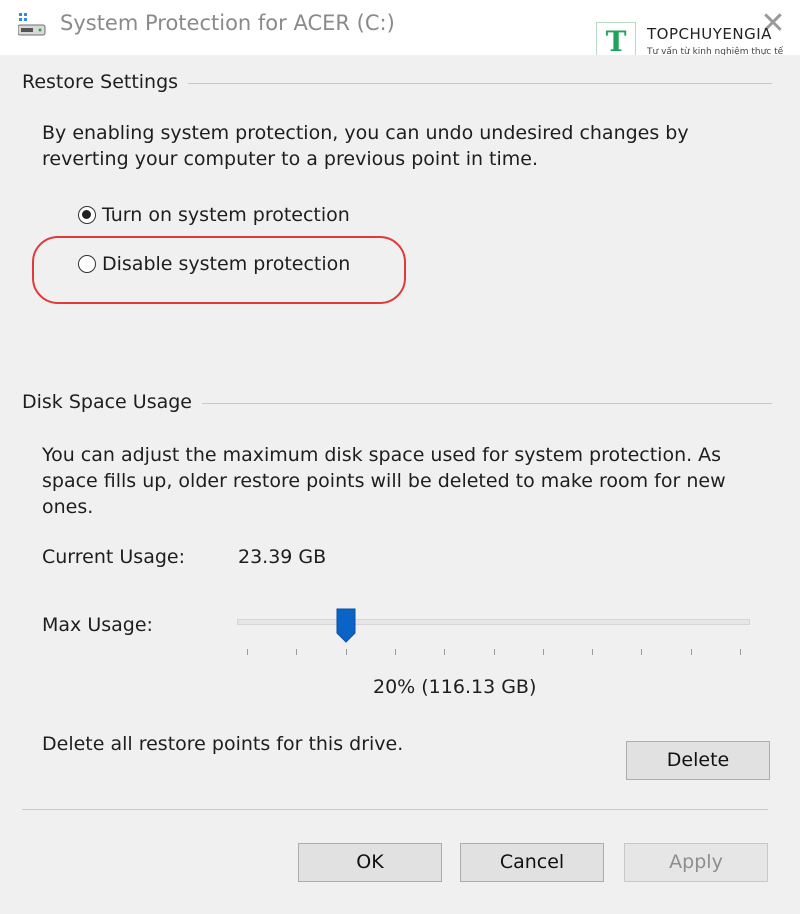  Describe the element at coordinates (282, 557) in the screenshot. I see `current-usage-value: 23.39 GB` at that location.